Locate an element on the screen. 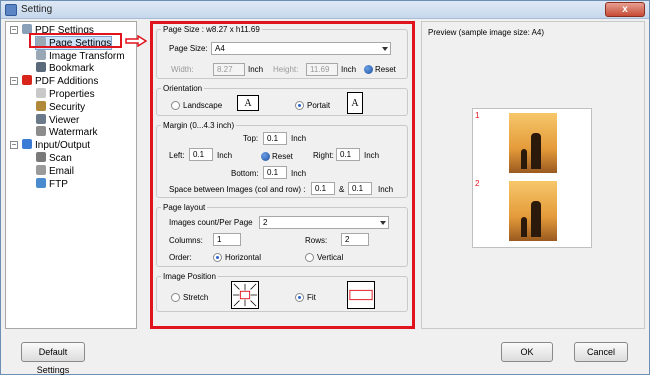 This screenshot has height=375, width=650. fit-radio is located at coordinates (299, 297).